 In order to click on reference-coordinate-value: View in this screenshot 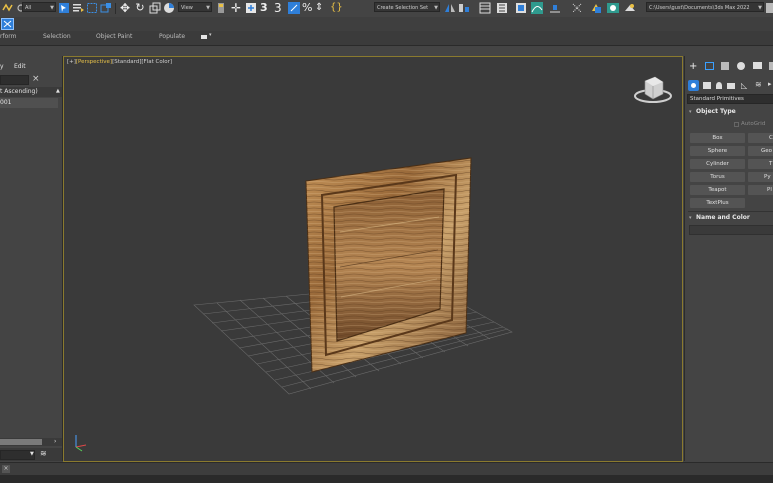, I will do `click(187, 8)`.